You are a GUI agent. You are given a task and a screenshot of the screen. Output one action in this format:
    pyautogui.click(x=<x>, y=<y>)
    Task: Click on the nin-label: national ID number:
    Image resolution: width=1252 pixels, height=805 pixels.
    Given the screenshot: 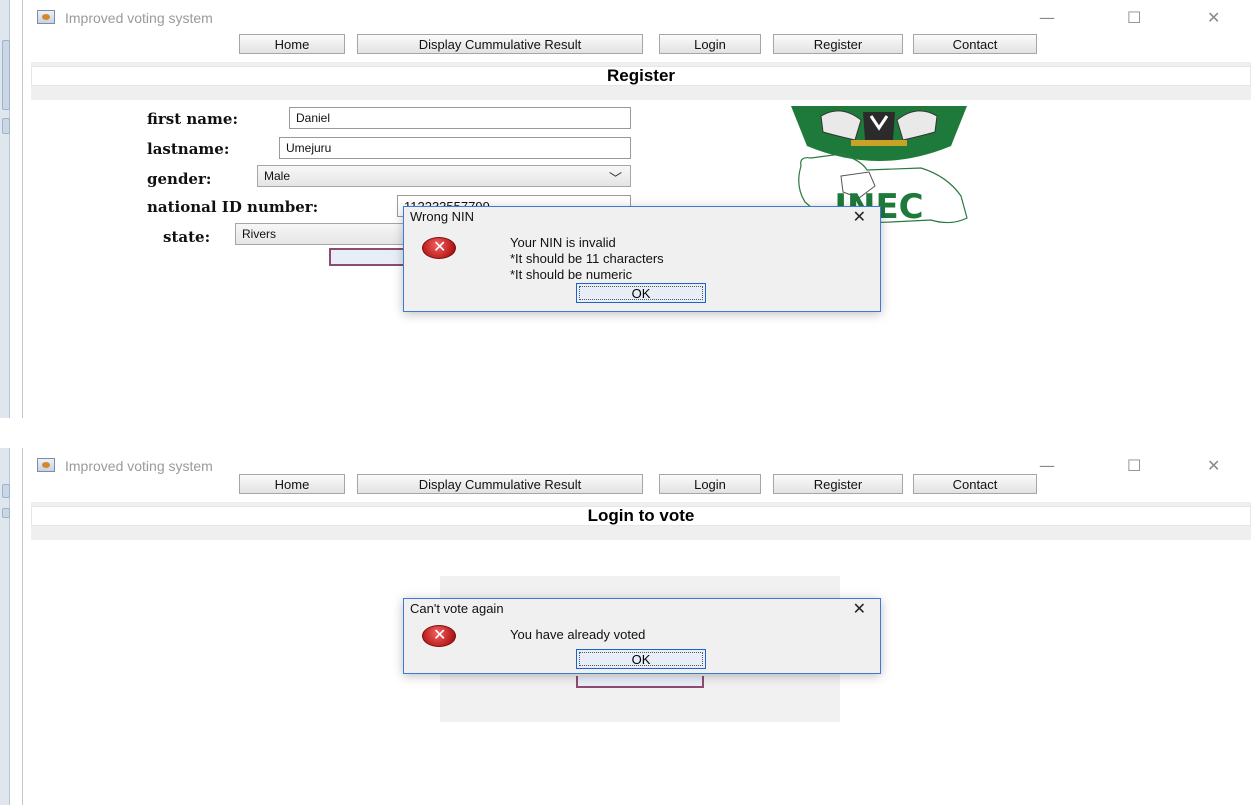 What is the action you would take?
    pyautogui.click(x=233, y=207)
    